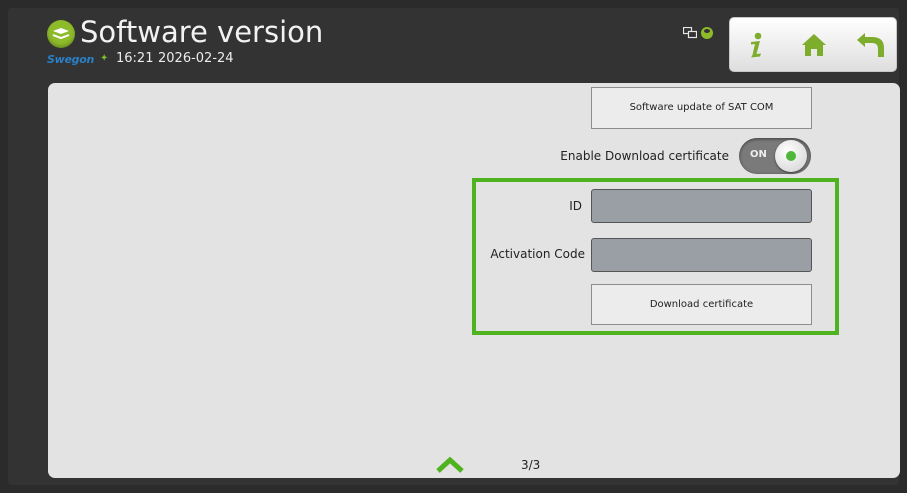 The image size is (907, 493). What do you see at coordinates (701, 304) in the screenshot?
I see `download-certificate-button: Download certificate` at bounding box center [701, 304].